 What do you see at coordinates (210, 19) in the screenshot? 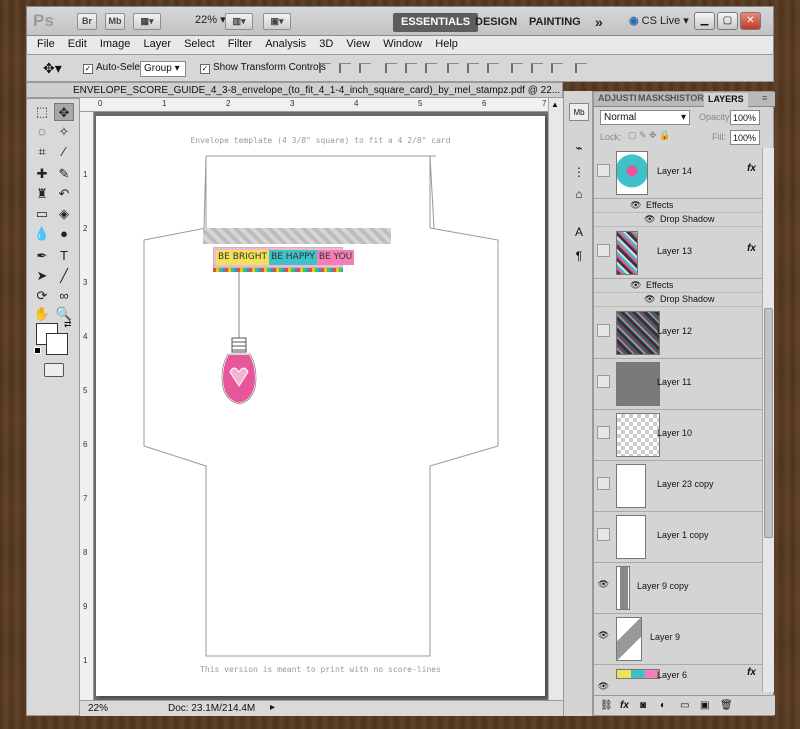
I see `zoom-level-select: 22% ▾` at bounding box center [210, 19].